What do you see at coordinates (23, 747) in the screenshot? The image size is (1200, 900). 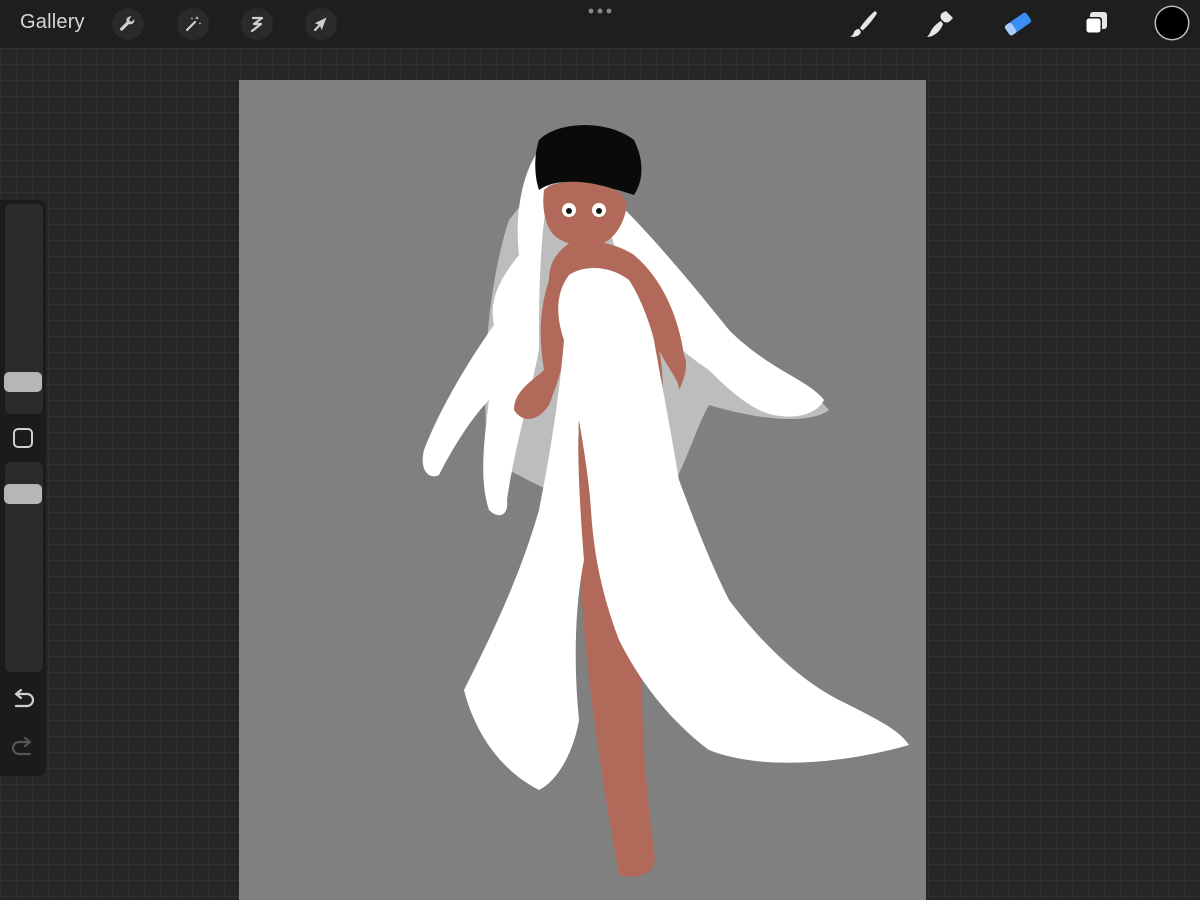 I see `redo-icon` at bounding box center [23, 747].